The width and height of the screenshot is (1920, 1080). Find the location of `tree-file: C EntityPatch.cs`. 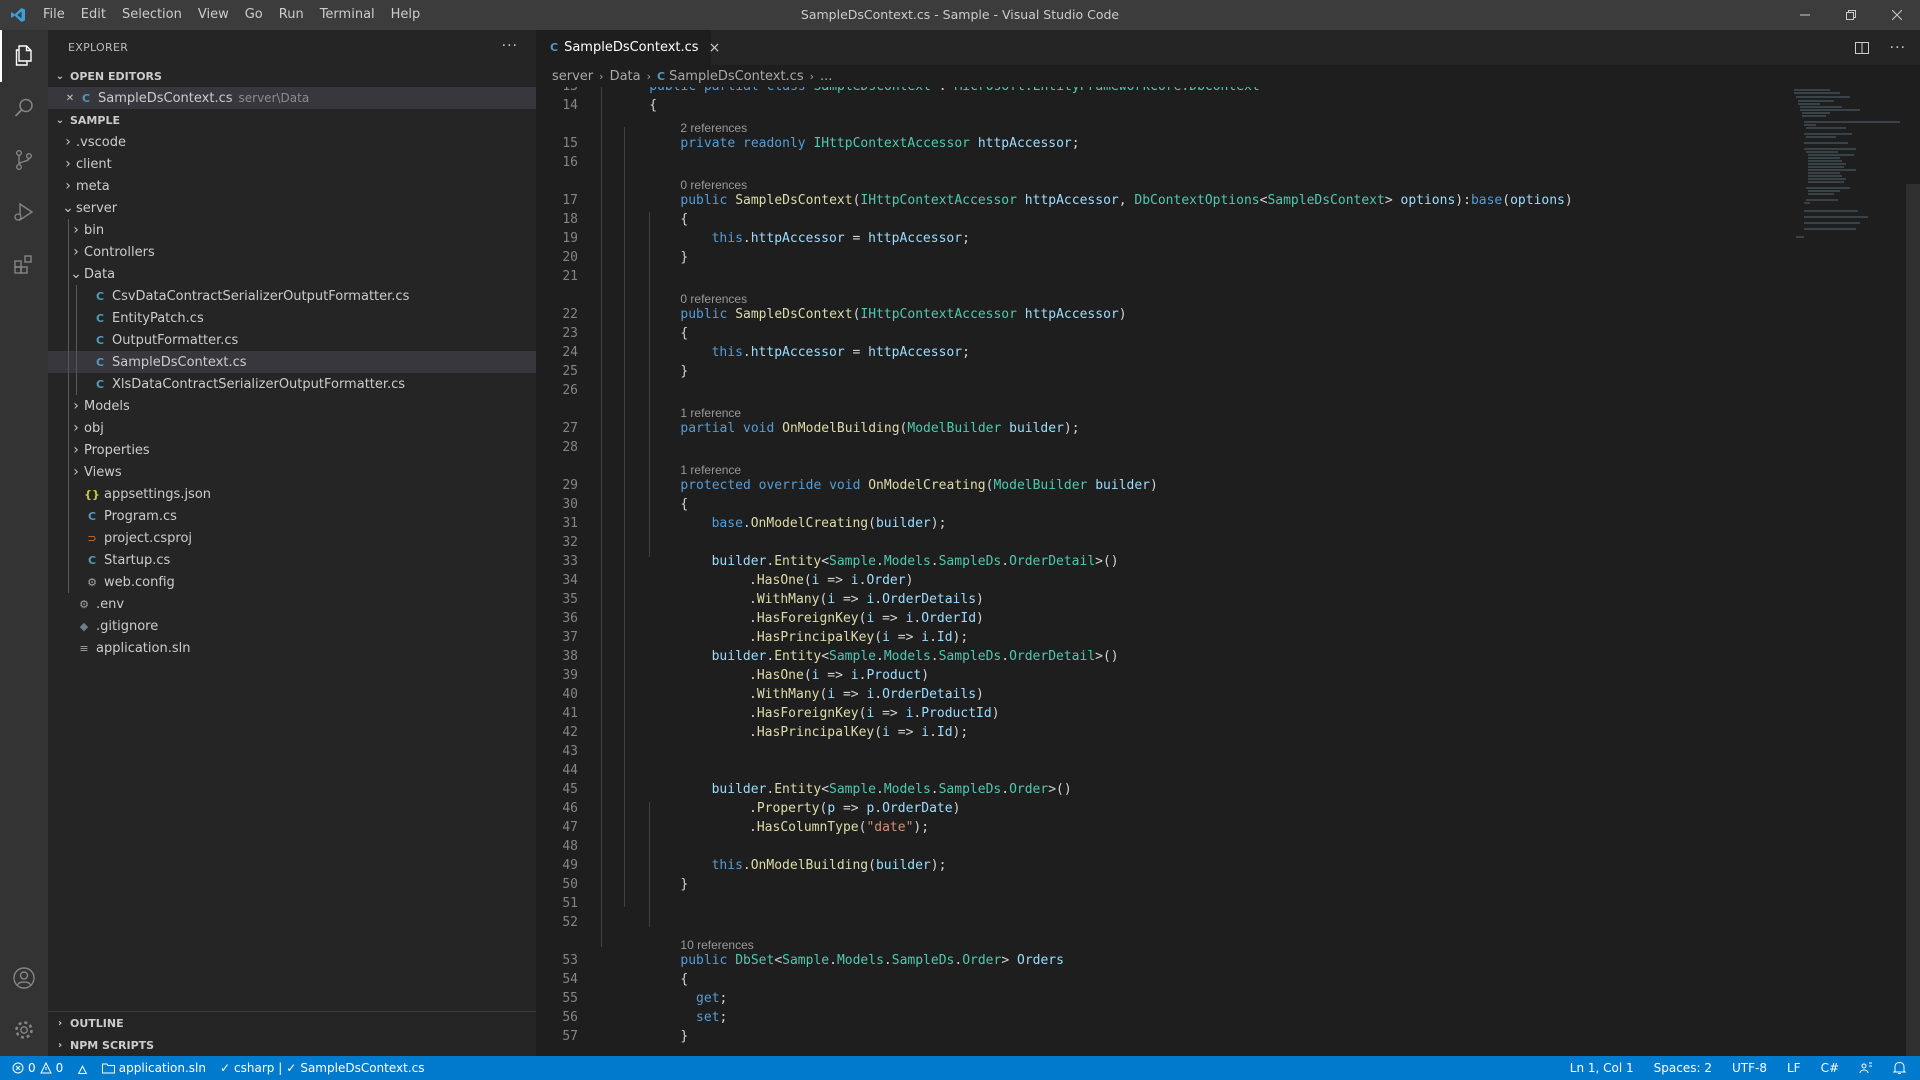

tree-file: C EntityPatch.cs is located at coordinates (292, 318).